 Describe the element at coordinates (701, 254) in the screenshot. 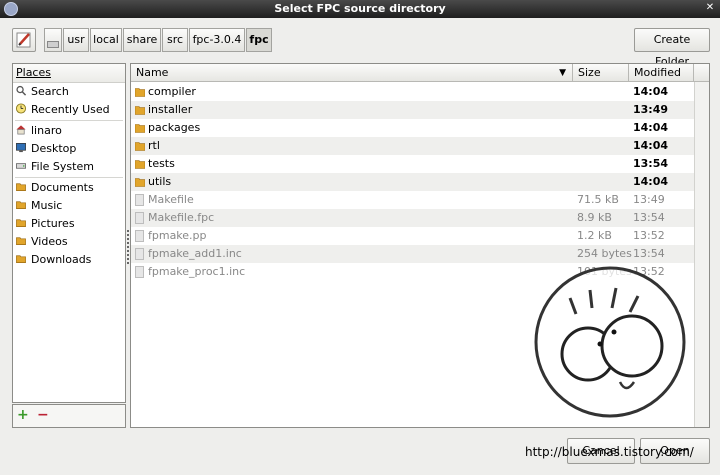

I see `vertical-scrollbar` at that location.